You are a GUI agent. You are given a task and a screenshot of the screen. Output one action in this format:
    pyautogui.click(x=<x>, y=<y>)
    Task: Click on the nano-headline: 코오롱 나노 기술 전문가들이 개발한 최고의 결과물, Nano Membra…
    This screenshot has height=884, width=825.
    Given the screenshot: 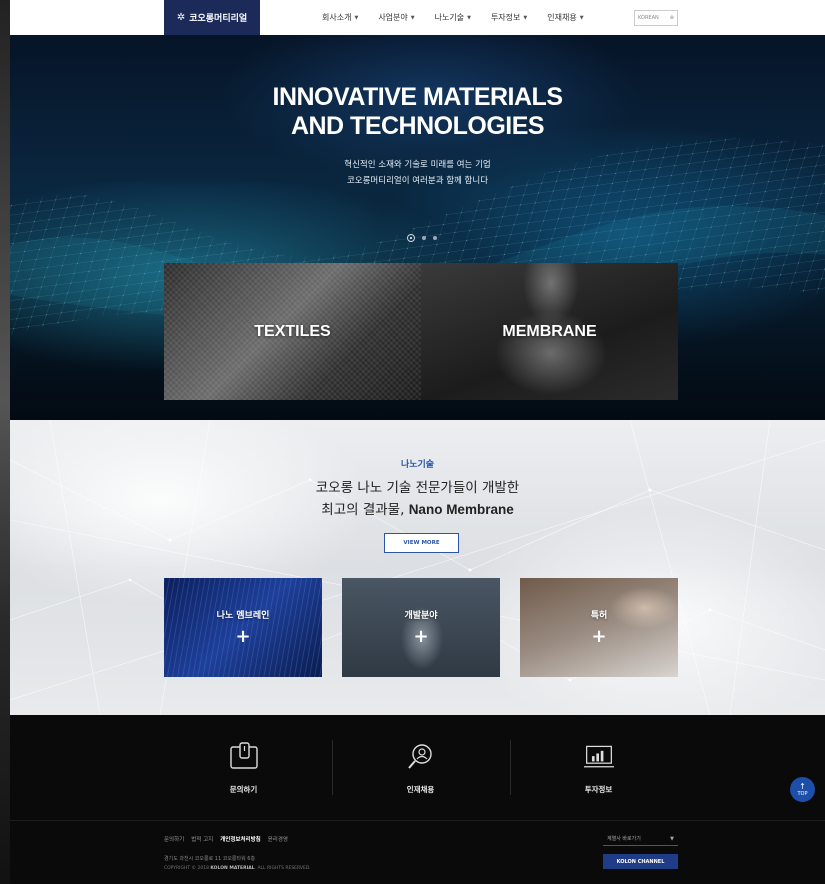 What is the action you would take?
    pyautogui.click(x=417, y=499)
    